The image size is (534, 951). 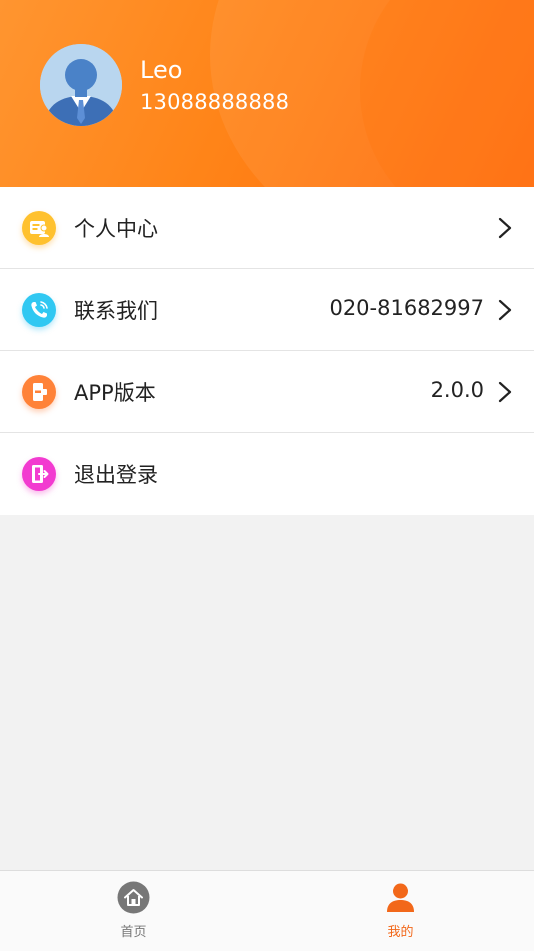 What do you see at coordinates (116, 475) in the screenshot?
I see `menu-label: 退出登录` at bounding box center [116, 475].